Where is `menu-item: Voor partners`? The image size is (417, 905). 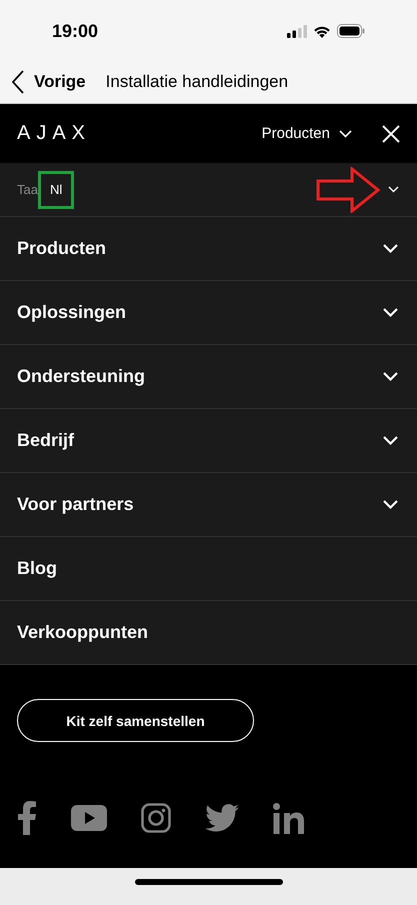
menu-item: Voor partners is located at coordinates (208, 505).